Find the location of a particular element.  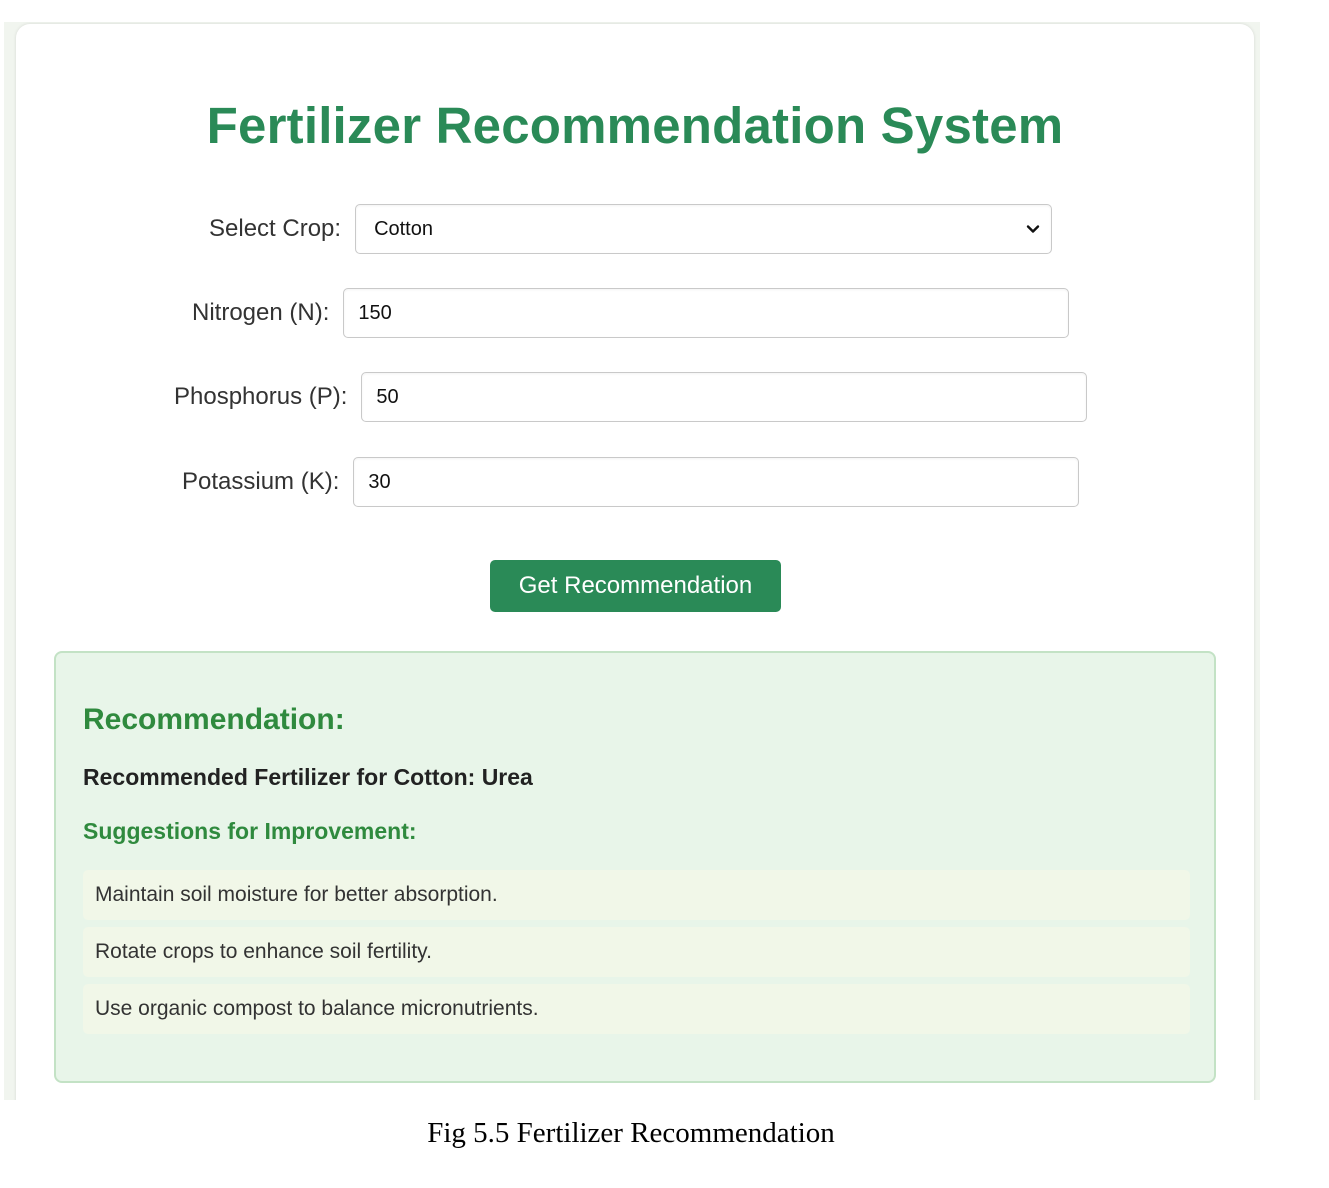

figure-caption: Fig 5.5 Fertilizer Recommendation is located at coordinates (631, 1133).